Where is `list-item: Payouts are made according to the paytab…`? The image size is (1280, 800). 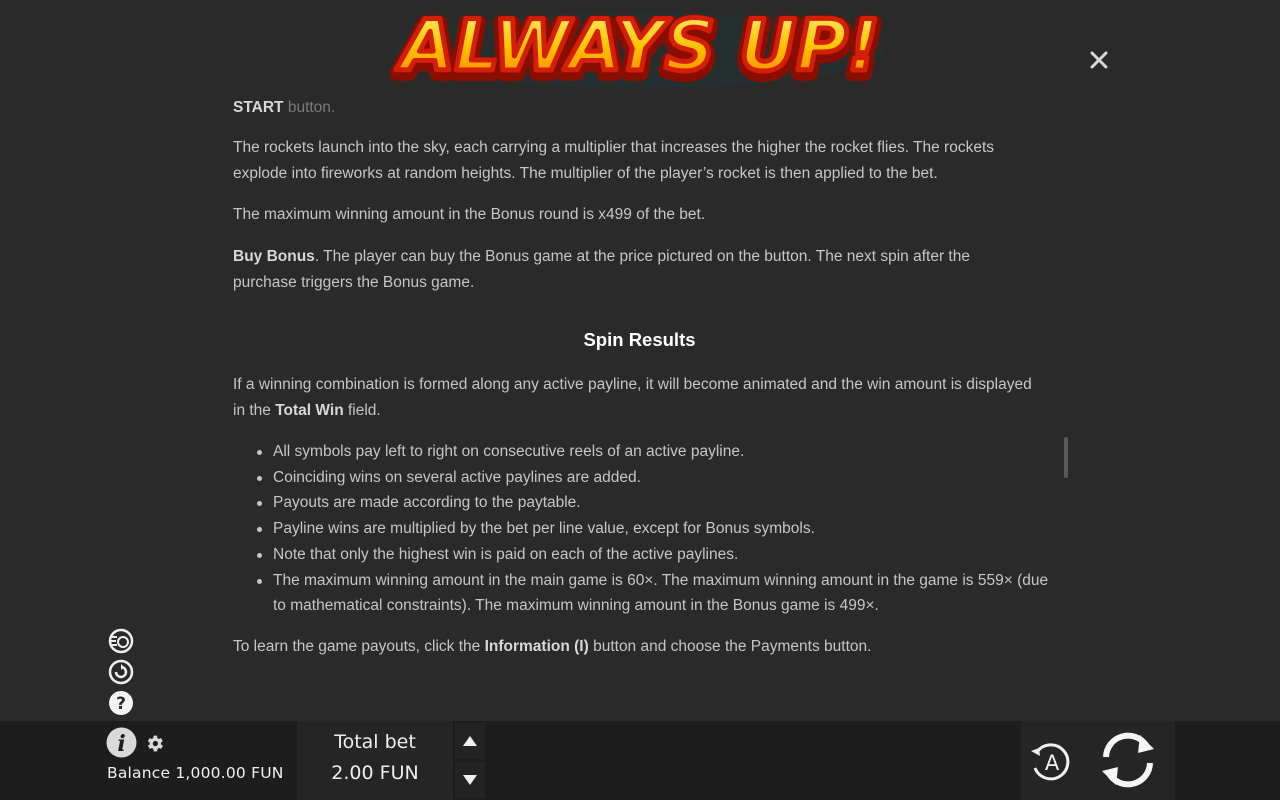 list-item: Payouts are made according to the paytab… is located at coordinates (652, 503).